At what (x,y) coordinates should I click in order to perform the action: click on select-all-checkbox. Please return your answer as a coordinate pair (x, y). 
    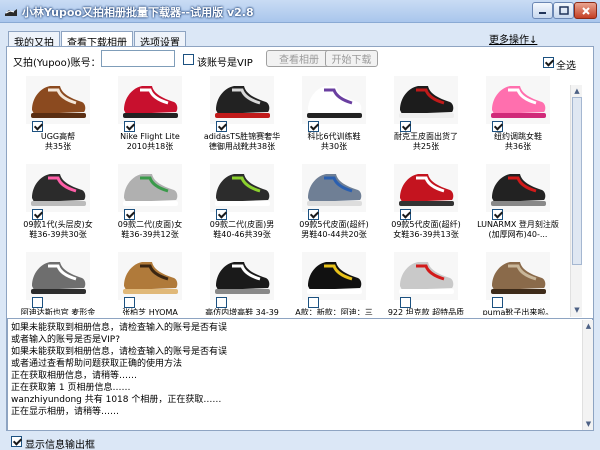
    Looking at the image, I should click on (548, 62).